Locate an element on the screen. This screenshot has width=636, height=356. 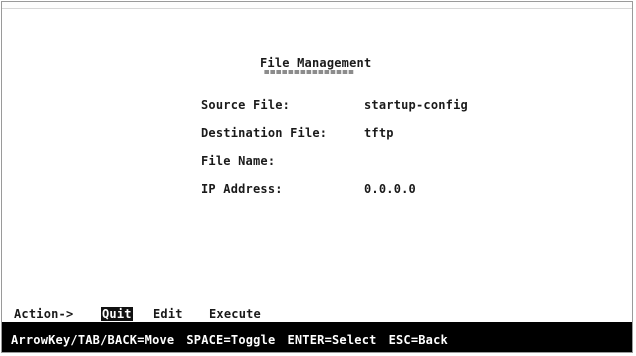
title-underline: =============== is located at coordinates (309, 73).